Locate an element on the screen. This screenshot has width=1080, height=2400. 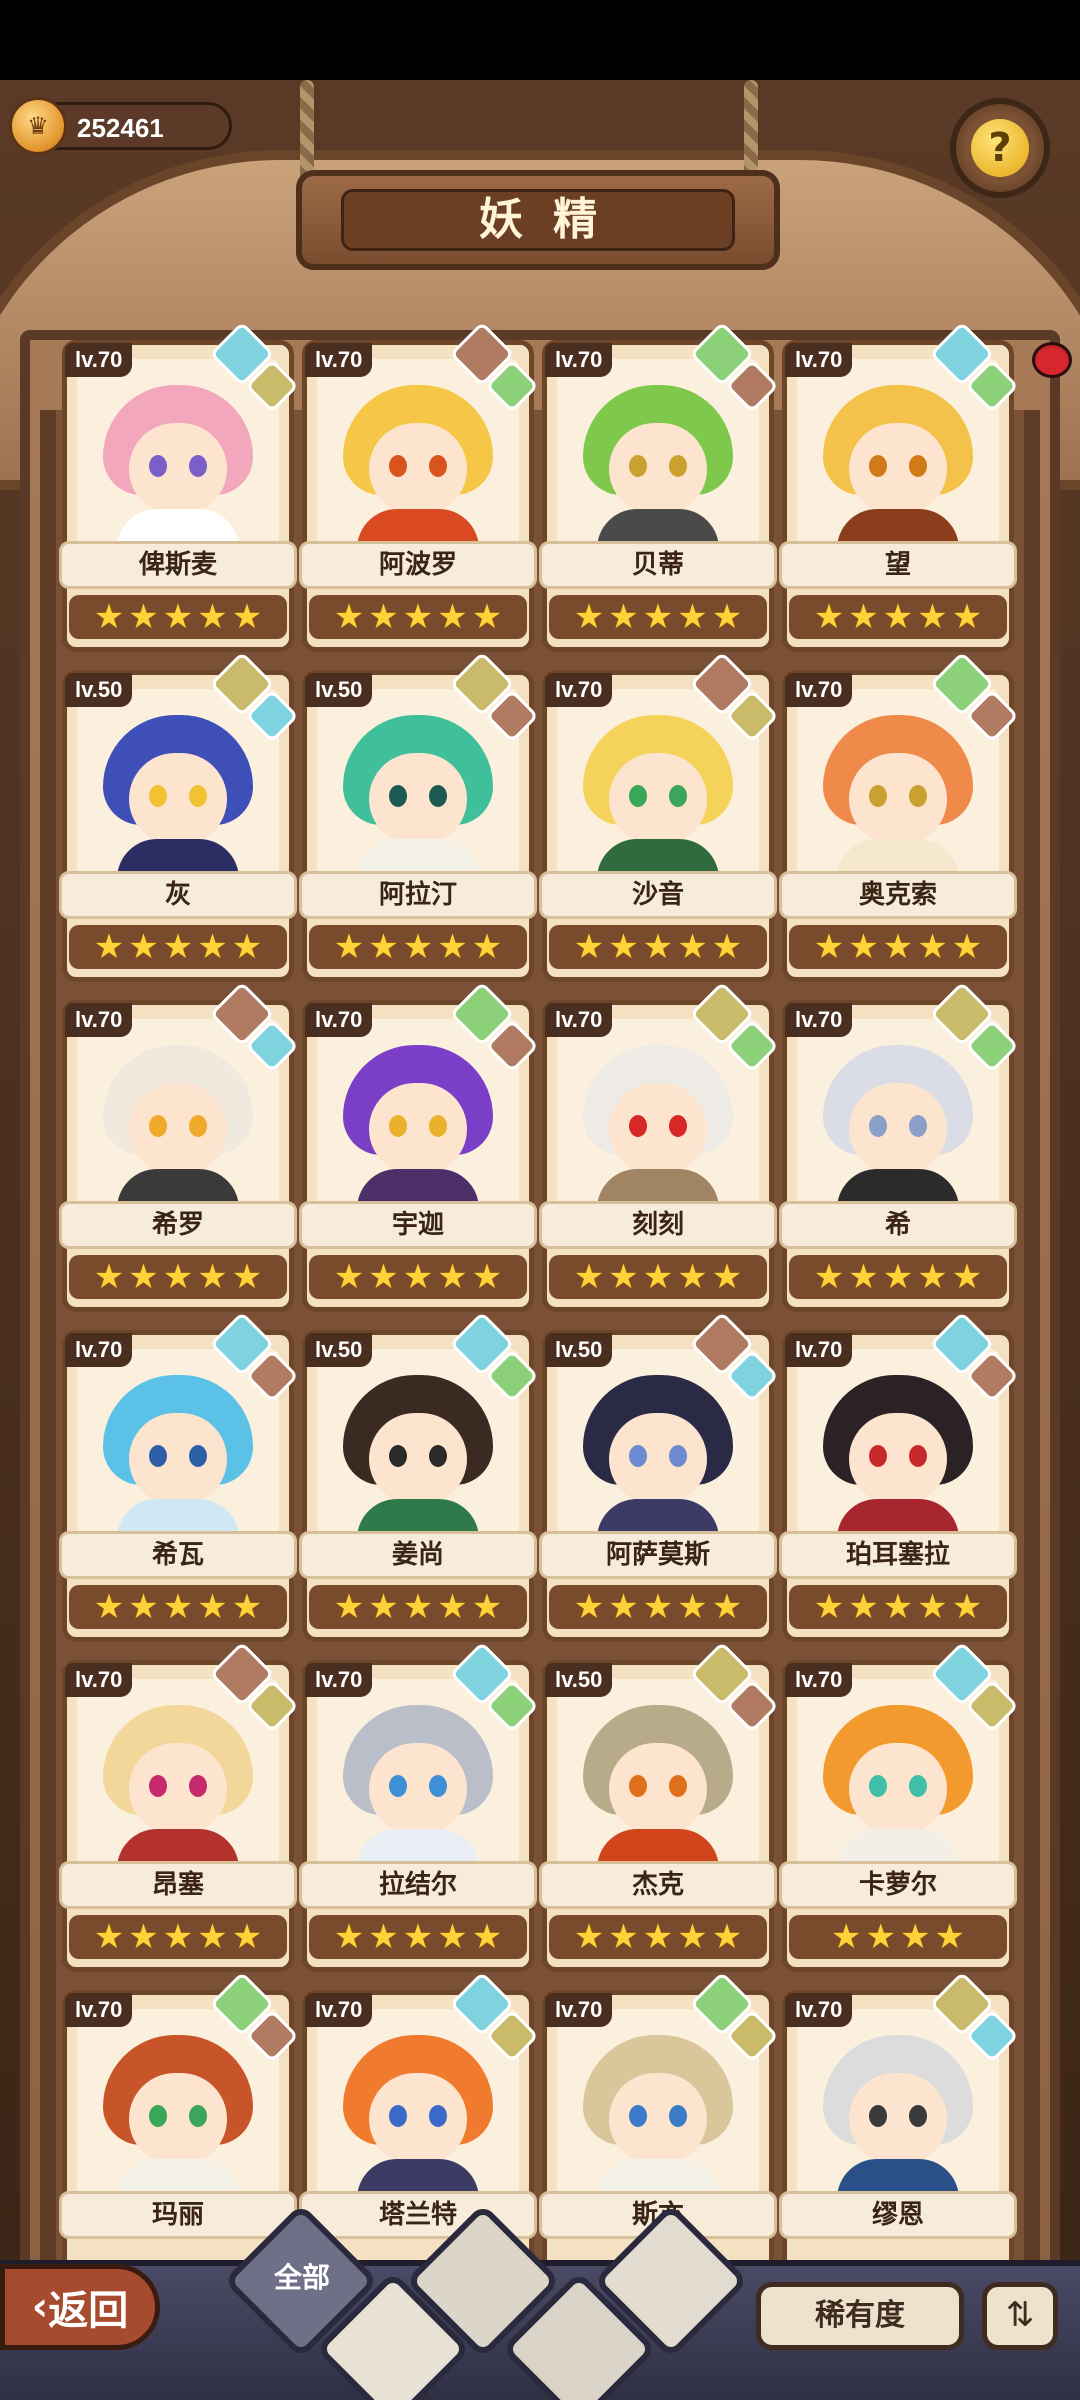
fairy-card: lv.70 奥克索 ★ ★ ★ ★ ★ is located at coordinates (899, 816).